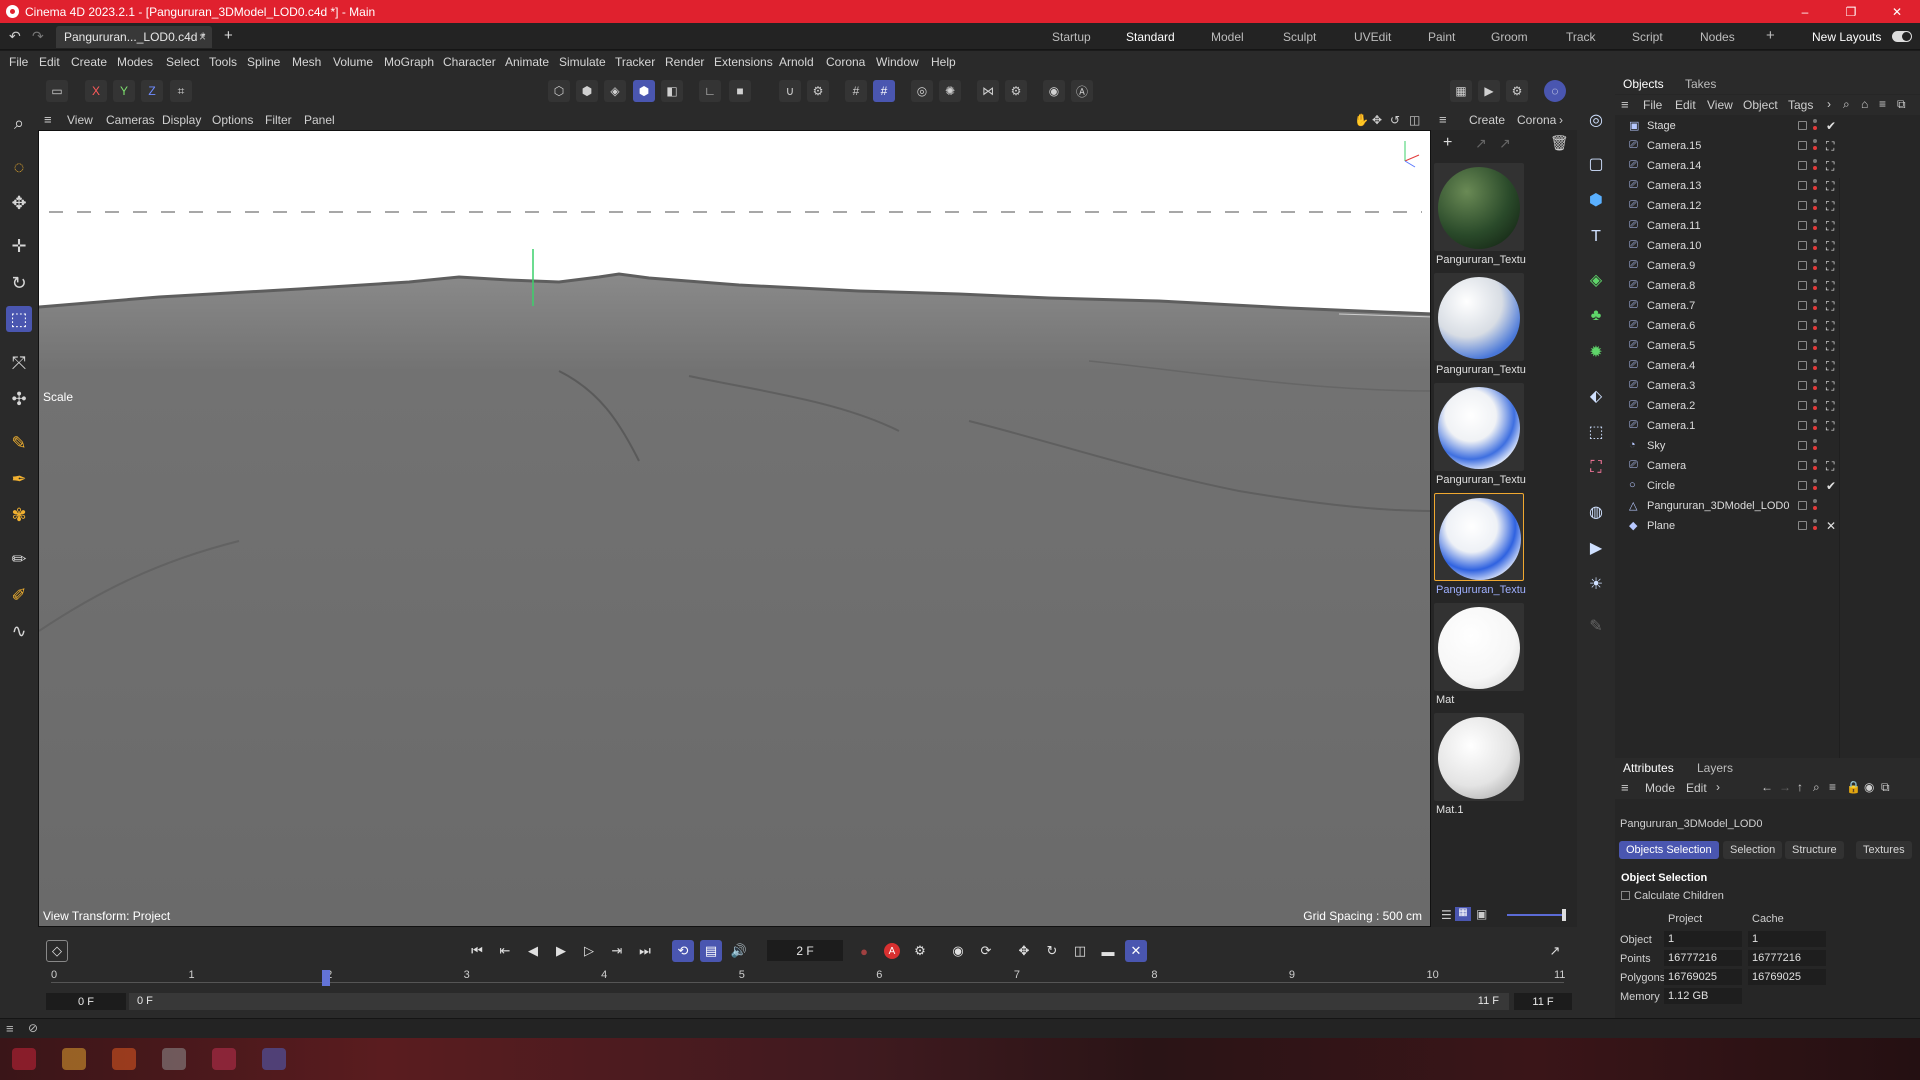  I want to click on tab-objects: Objects, so click(1643, 84).